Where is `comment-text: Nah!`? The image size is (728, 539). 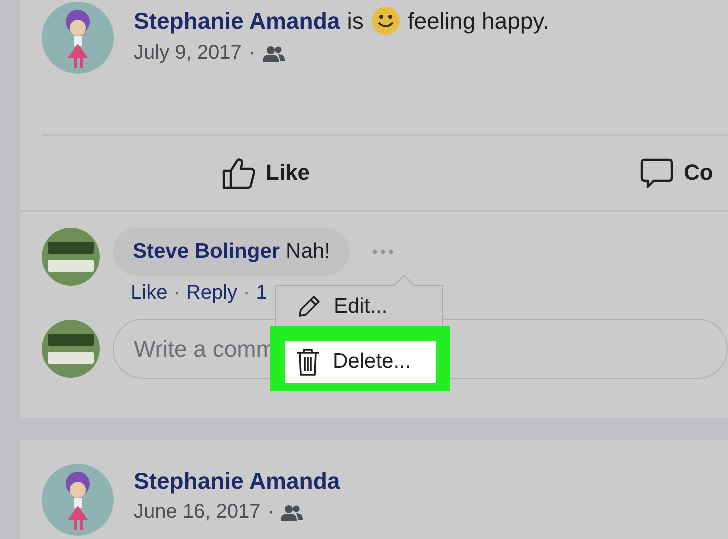 comment-text: Nah! is located at coordinates (308, 252).